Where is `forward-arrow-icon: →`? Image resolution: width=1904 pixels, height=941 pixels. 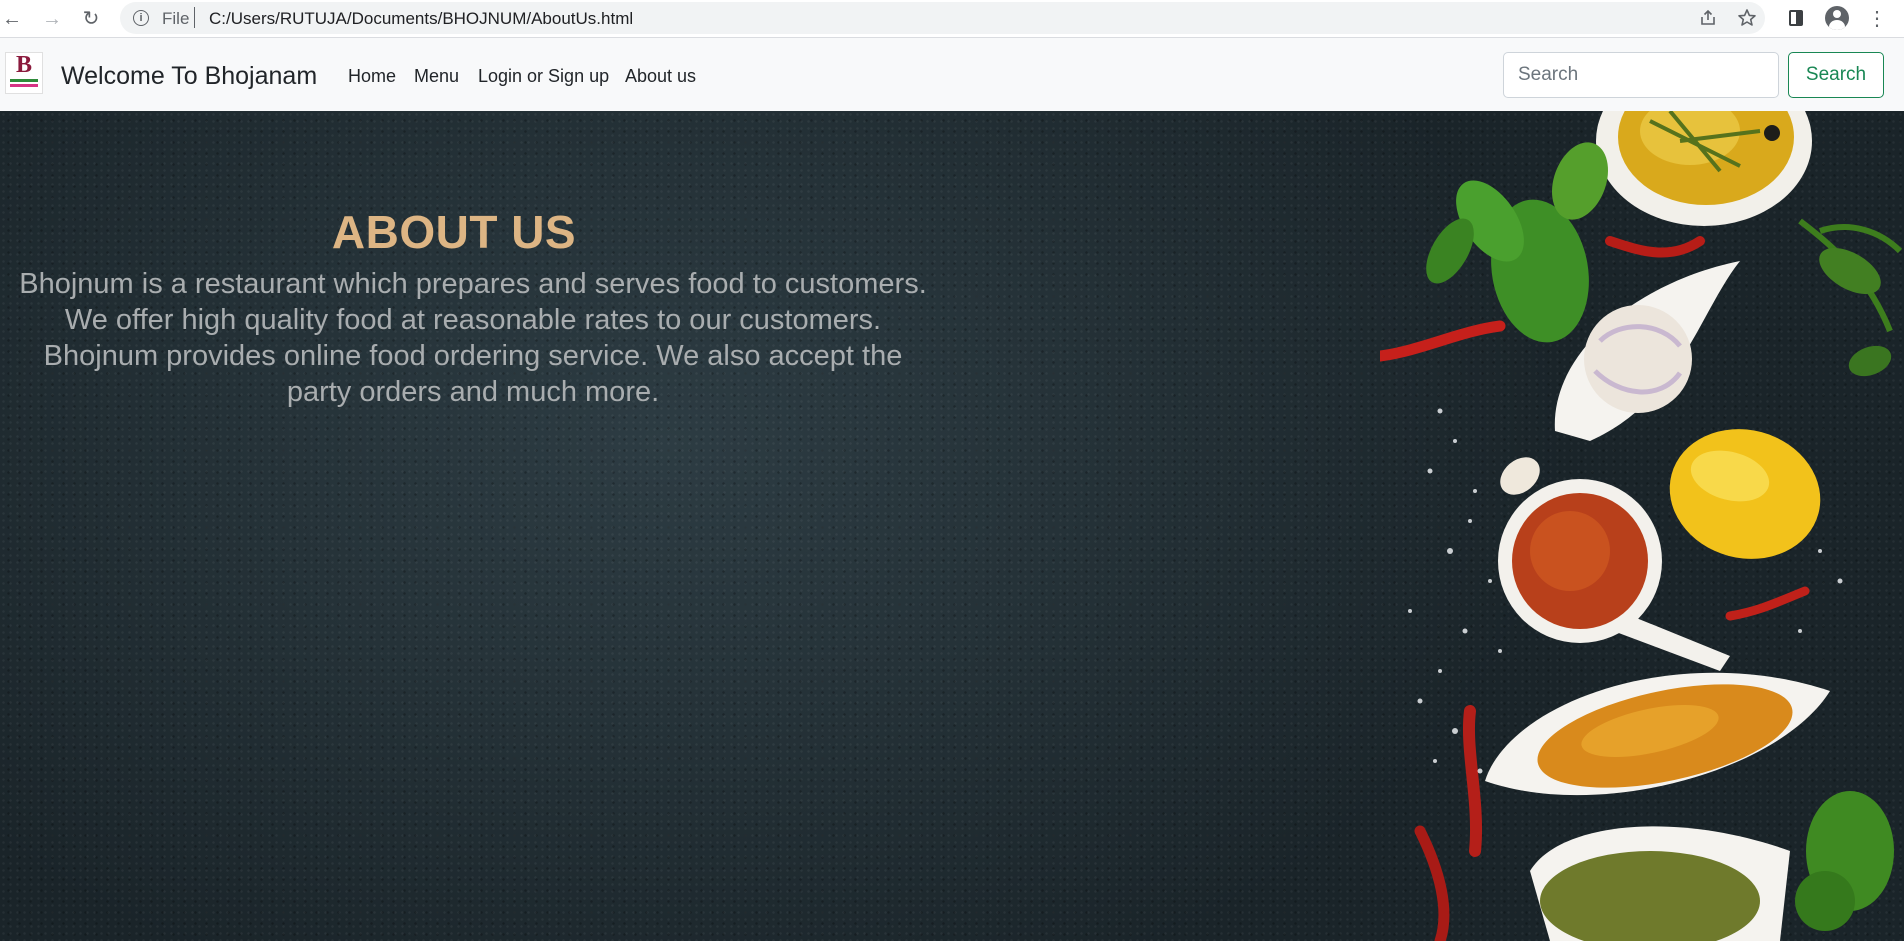
forward-arrow-icon: → is located at coordinates (52, 19).